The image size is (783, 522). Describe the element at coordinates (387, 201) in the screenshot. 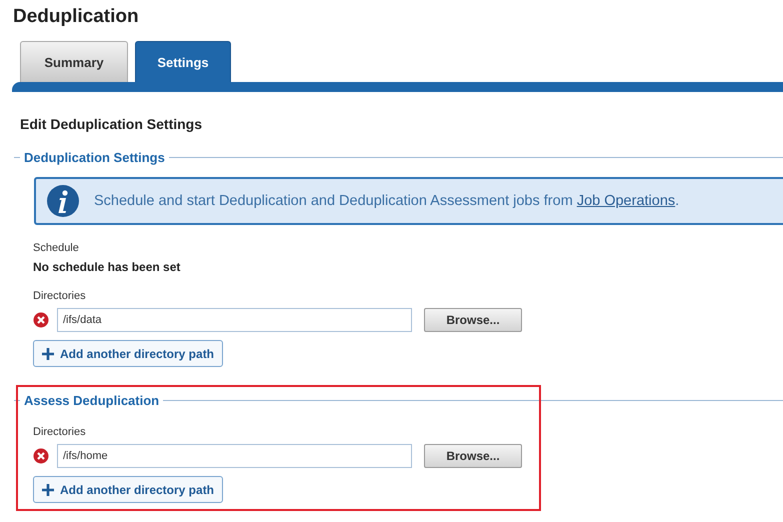

I see `info-message: Schedule and start Deduplication and Deduplication Assessment jobs from Job Operations.` at that location.